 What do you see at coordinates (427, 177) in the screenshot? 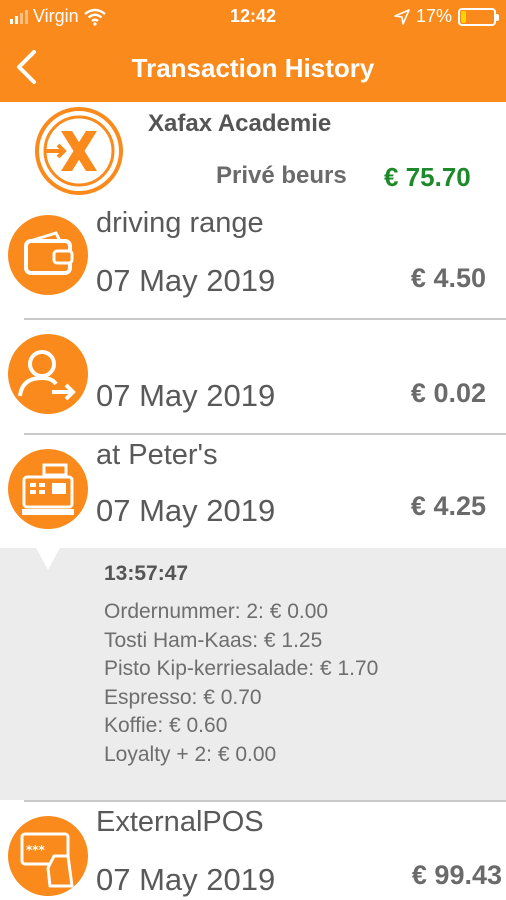
I see `balance-value: € 75.70` at bounding box center [427, 177].